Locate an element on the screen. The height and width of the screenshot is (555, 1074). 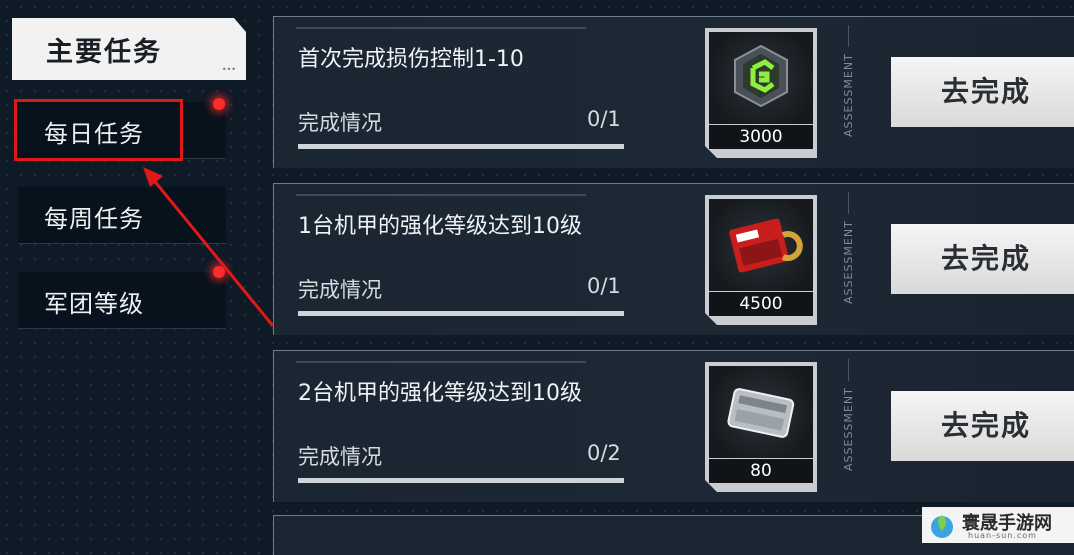
watermark-url: huan-sun.com is located at coordinates (1002, 535).